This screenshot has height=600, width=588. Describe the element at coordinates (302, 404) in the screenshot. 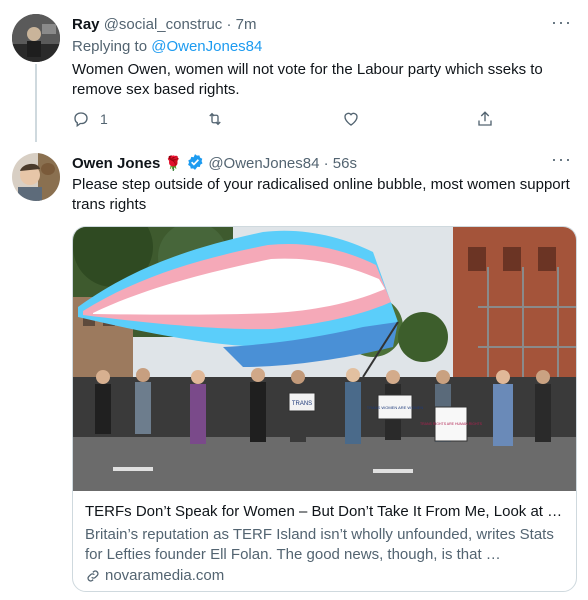

I see `sign-trans: TRANS` at that location.